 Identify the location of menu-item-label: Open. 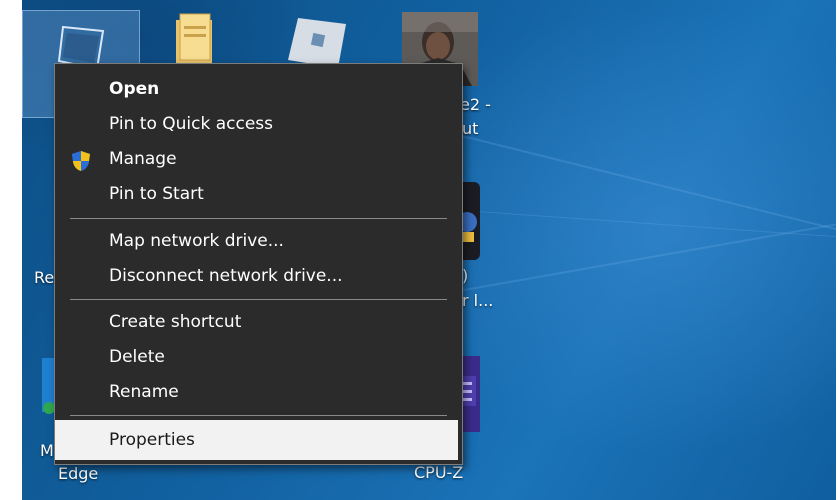
(134, 89).